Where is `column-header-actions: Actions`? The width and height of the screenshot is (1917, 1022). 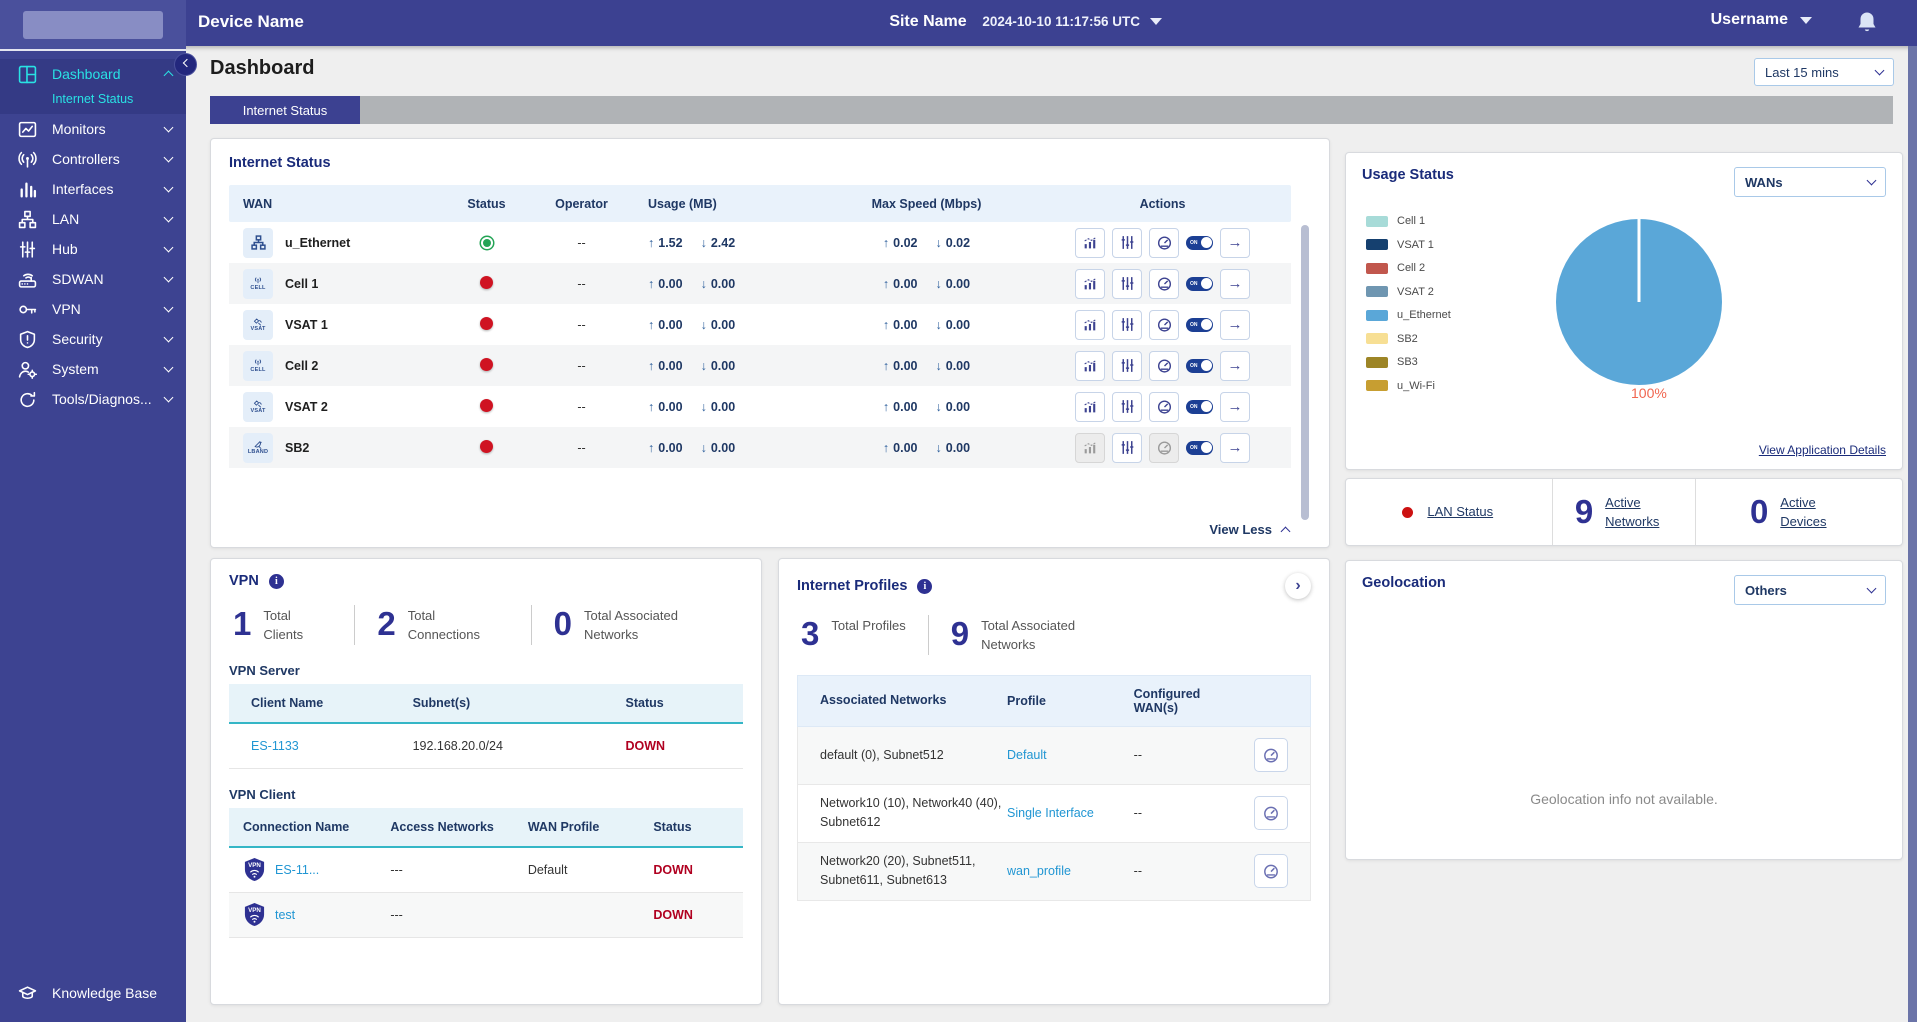 column-header-actions: Actions is located at coordinates (1162, 203).